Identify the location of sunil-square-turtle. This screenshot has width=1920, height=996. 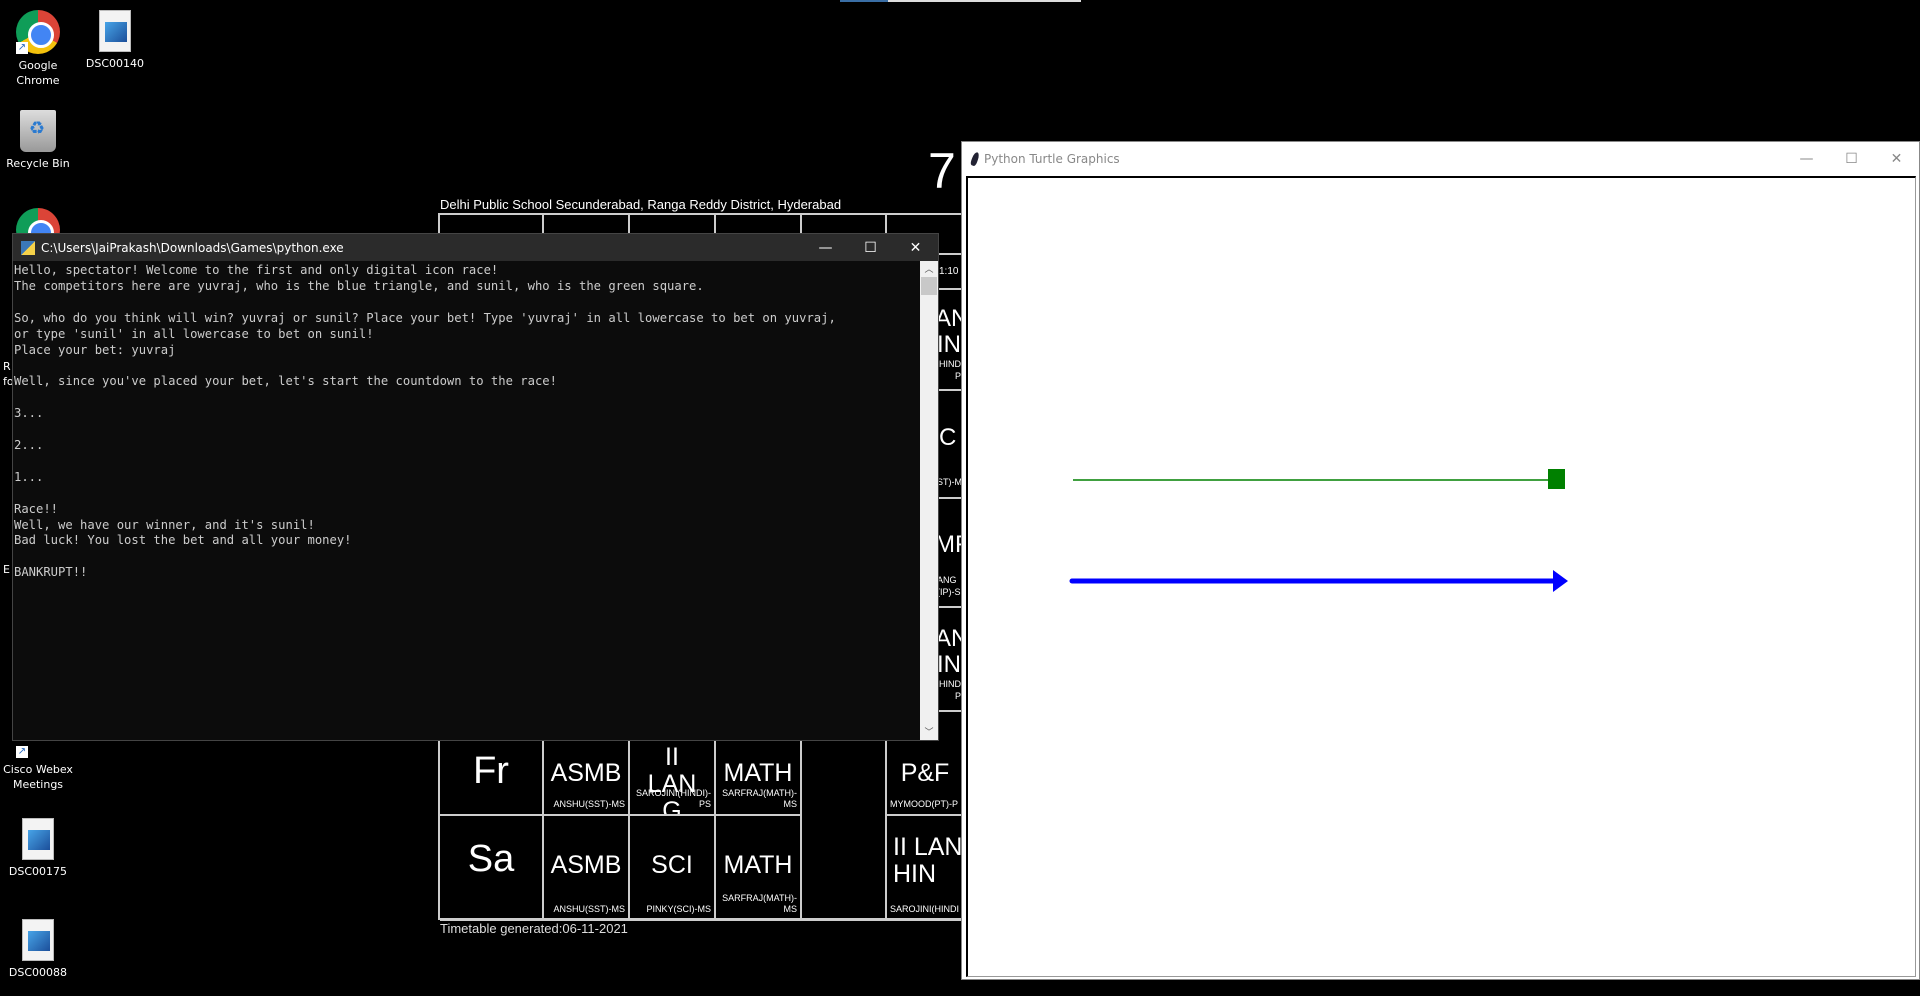
(1556, 479).